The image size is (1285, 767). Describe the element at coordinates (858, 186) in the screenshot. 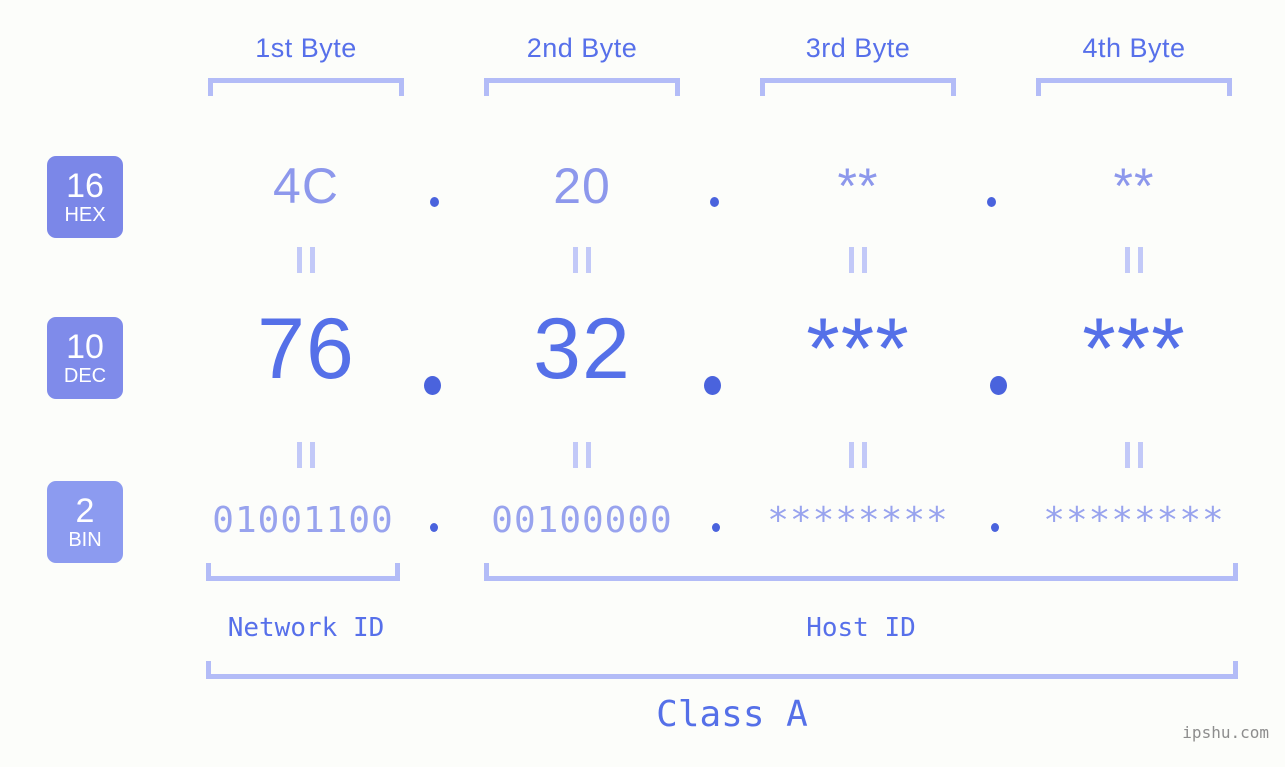

I see `hex-byte-3: **` at that location.